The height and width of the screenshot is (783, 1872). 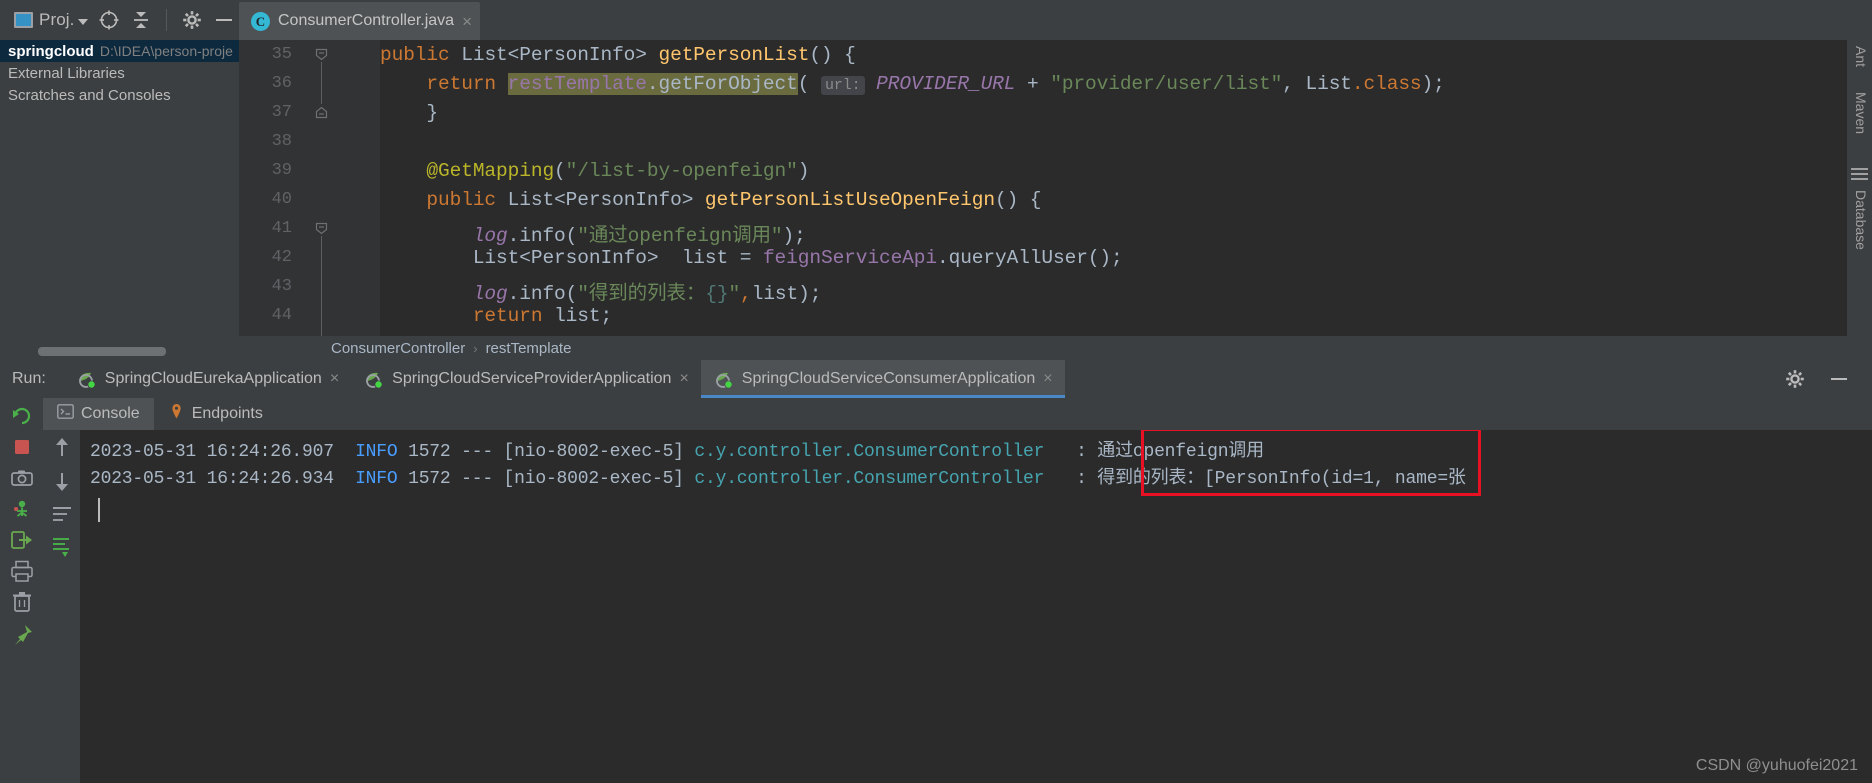 What do you see at coordinates (536, 294) in the screenshot?
I see `tok-method-info-2: .info` at bounding box center [536, 294].